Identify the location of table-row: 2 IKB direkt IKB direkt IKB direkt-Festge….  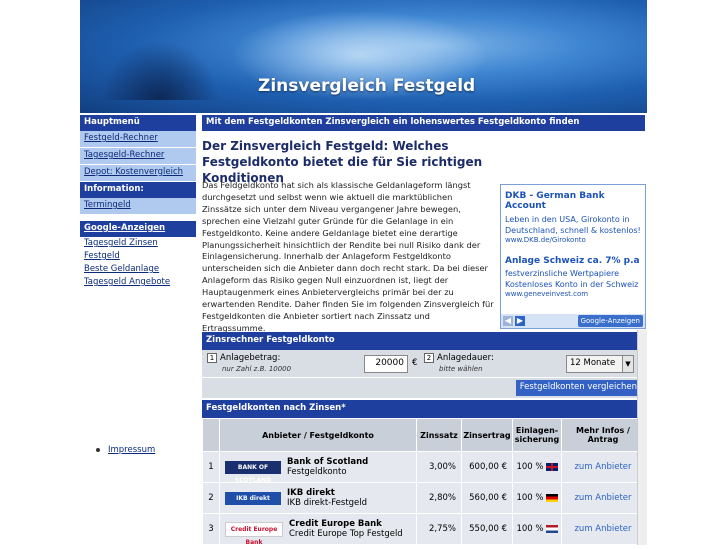
(423, 498).